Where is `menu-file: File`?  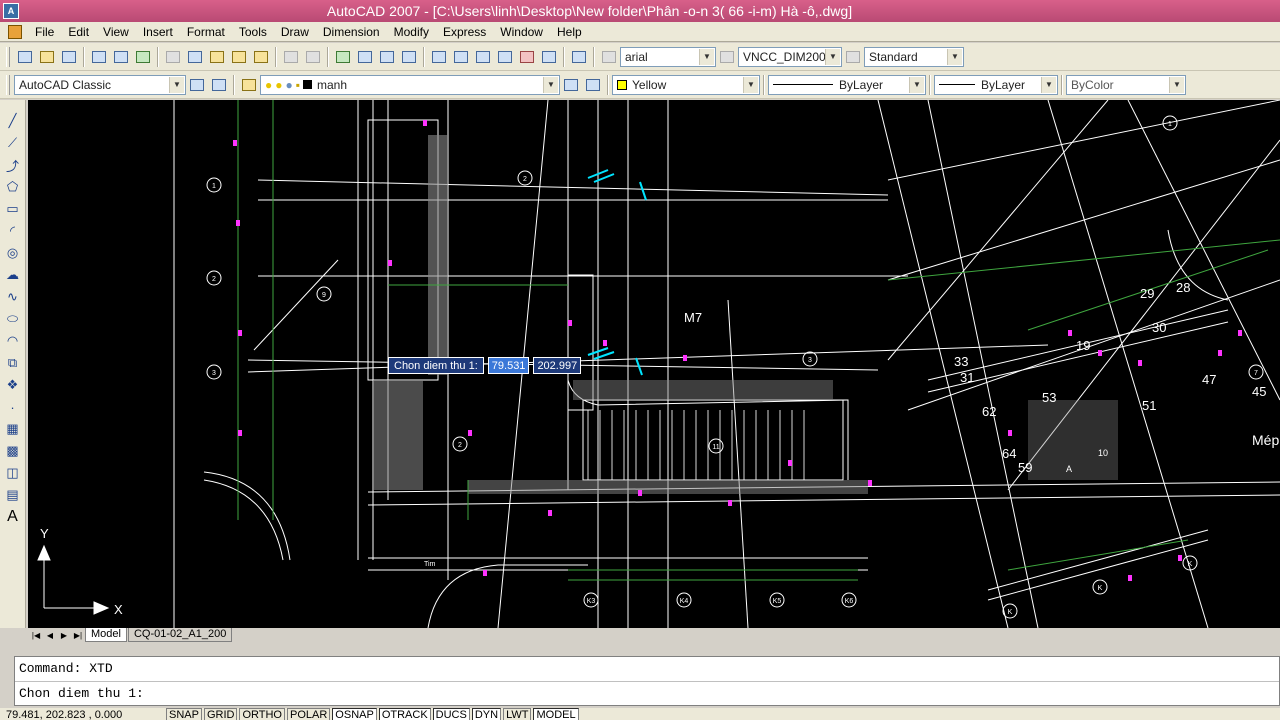
menu-file: File is located at coordinates (44, 32).